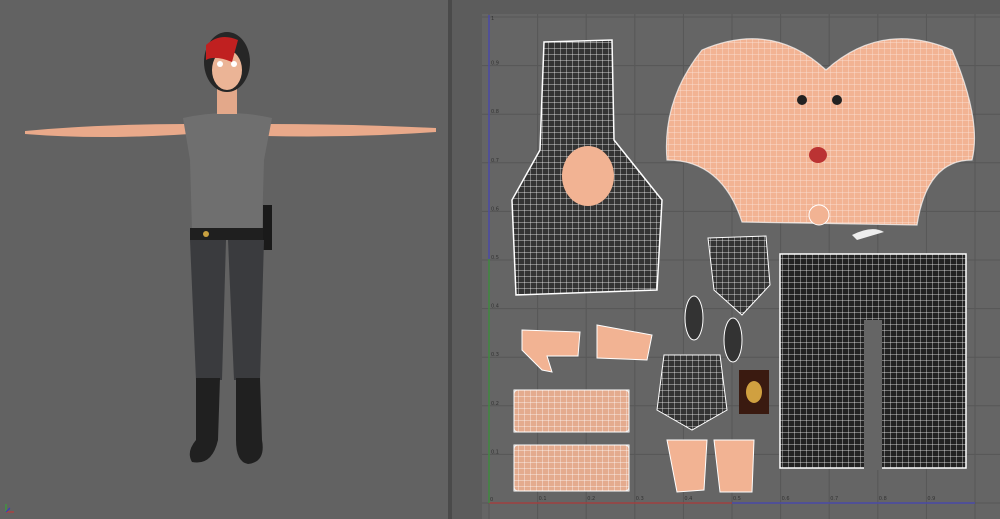  I want to click on uv-island-face, so click(820, 139).